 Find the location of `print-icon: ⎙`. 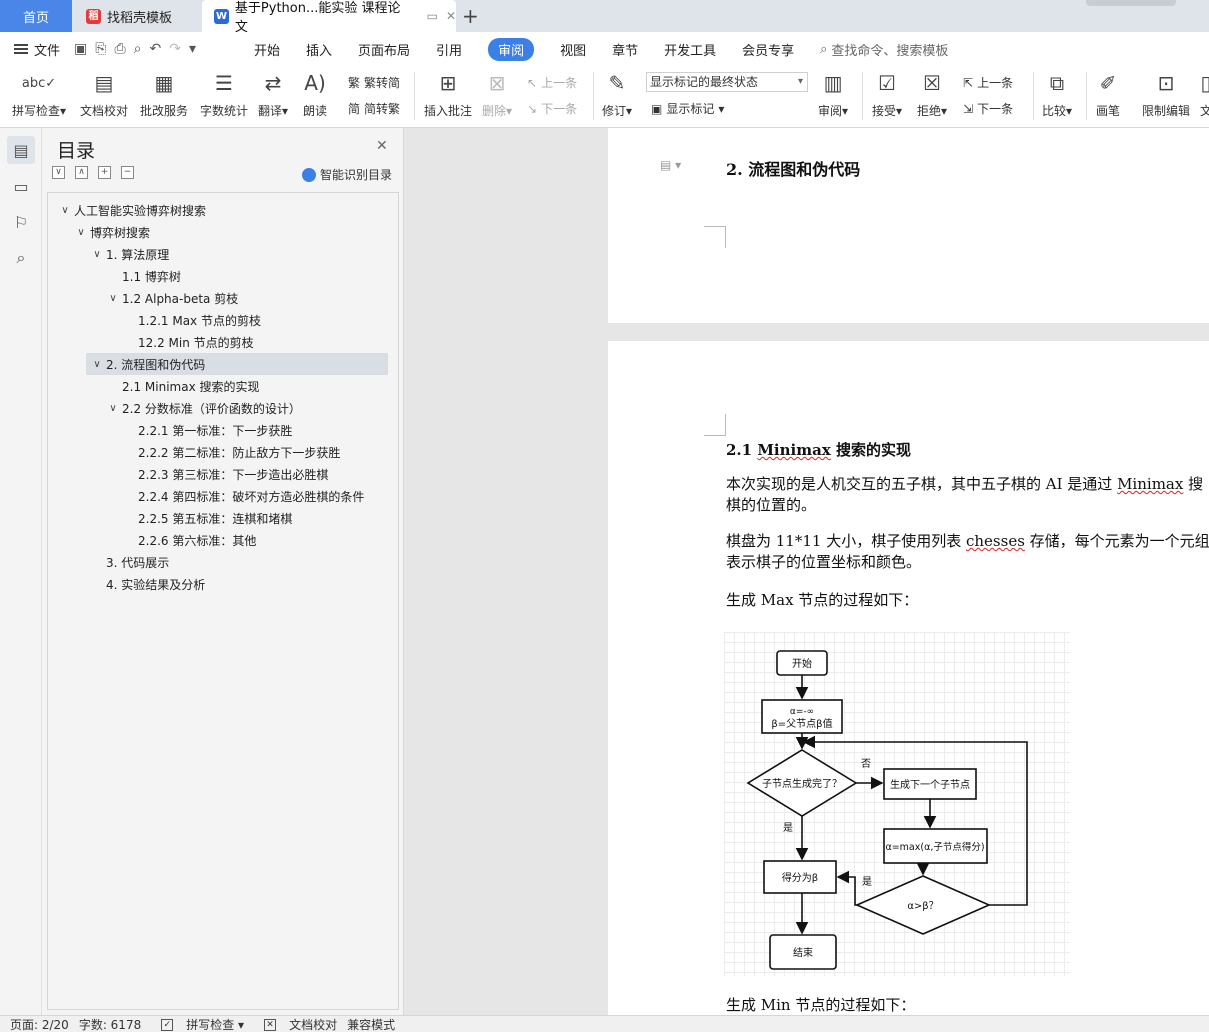

print-icon: ⎙ is located at coordinates (119, 49).